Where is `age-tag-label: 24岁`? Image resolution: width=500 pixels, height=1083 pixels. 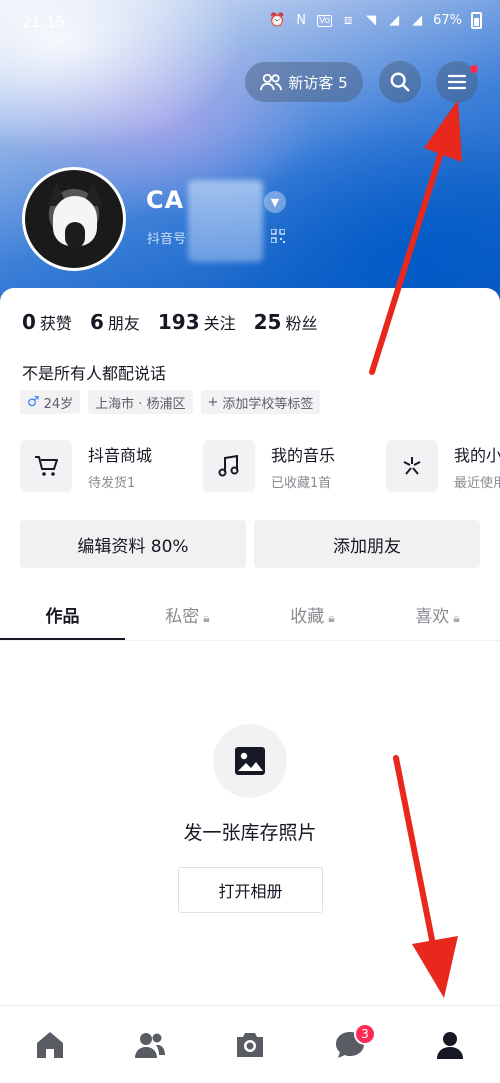
age-tag-label: 24岁 is located at coordinates (58, 404).